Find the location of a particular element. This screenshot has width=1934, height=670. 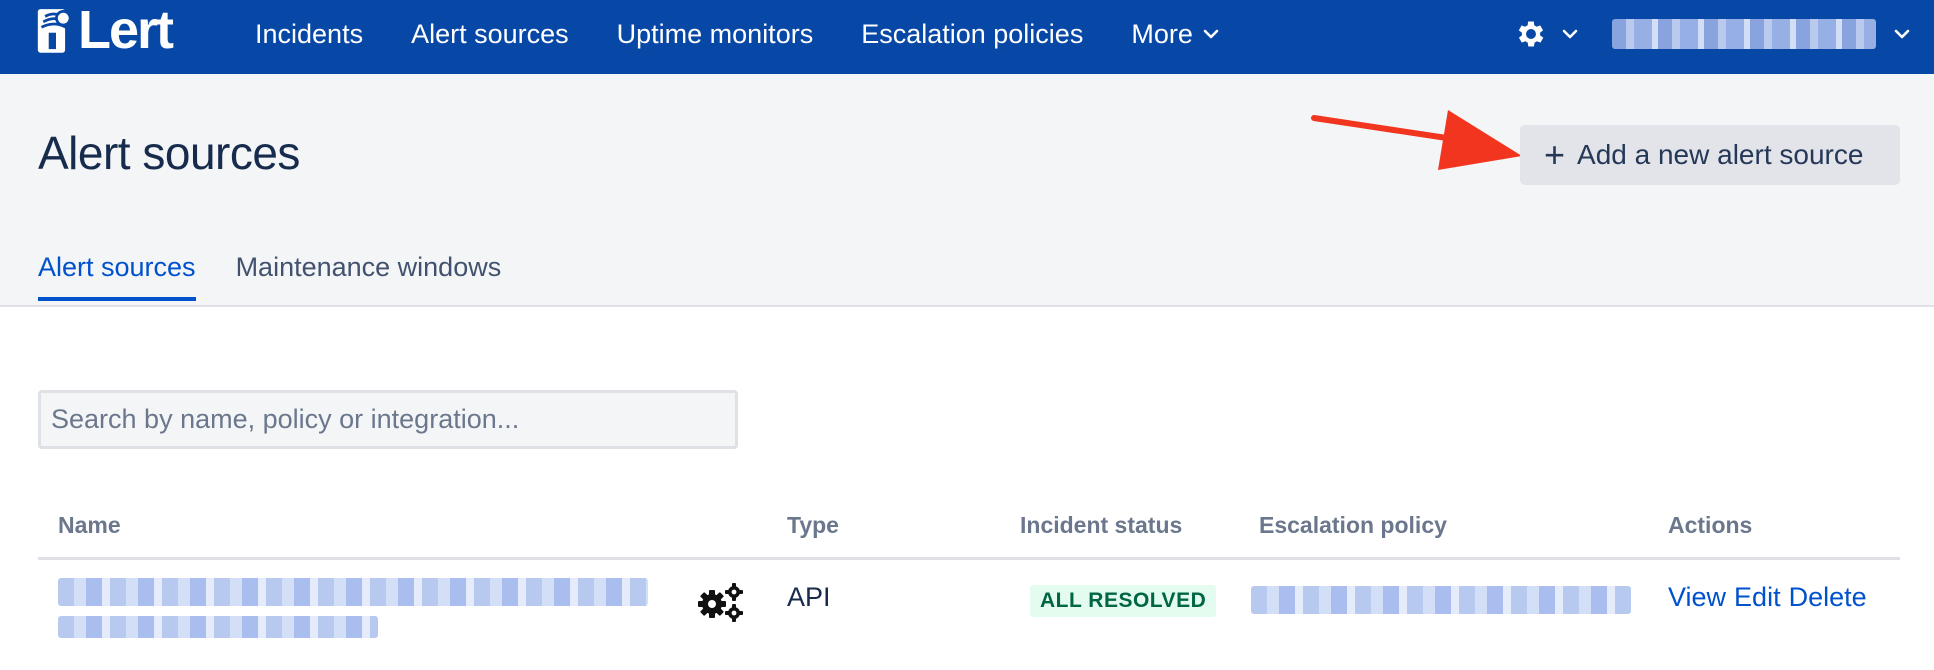

redacted-alert-source-name-line2 is located at coordinates (218, 627).